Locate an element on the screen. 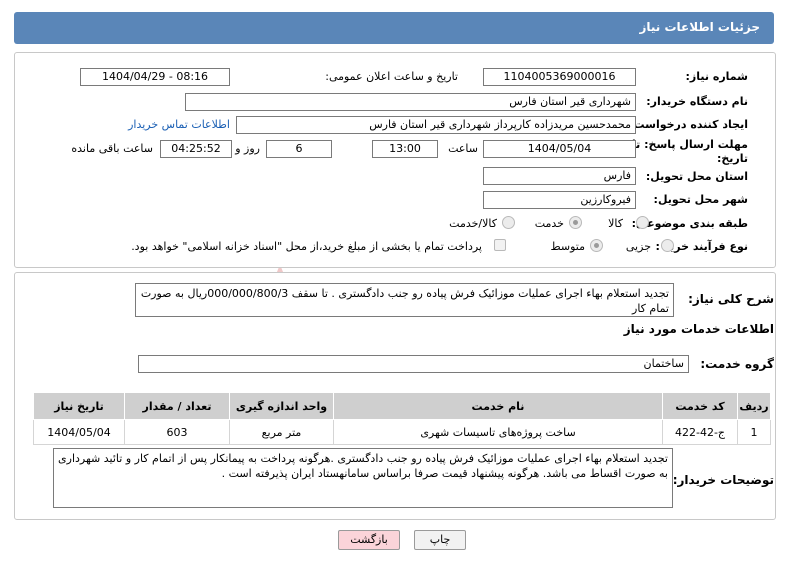  col-header-quantity: تعداد / مقدار is located at coordinates (177, 406).